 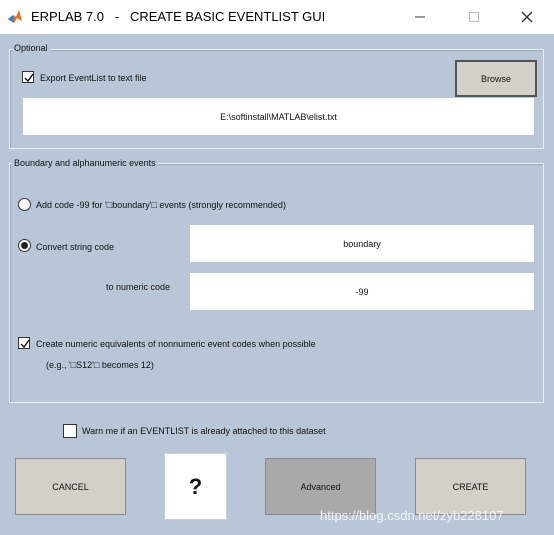 I want to click on cancel-button: CANCEL, so click(x=70, y=486).